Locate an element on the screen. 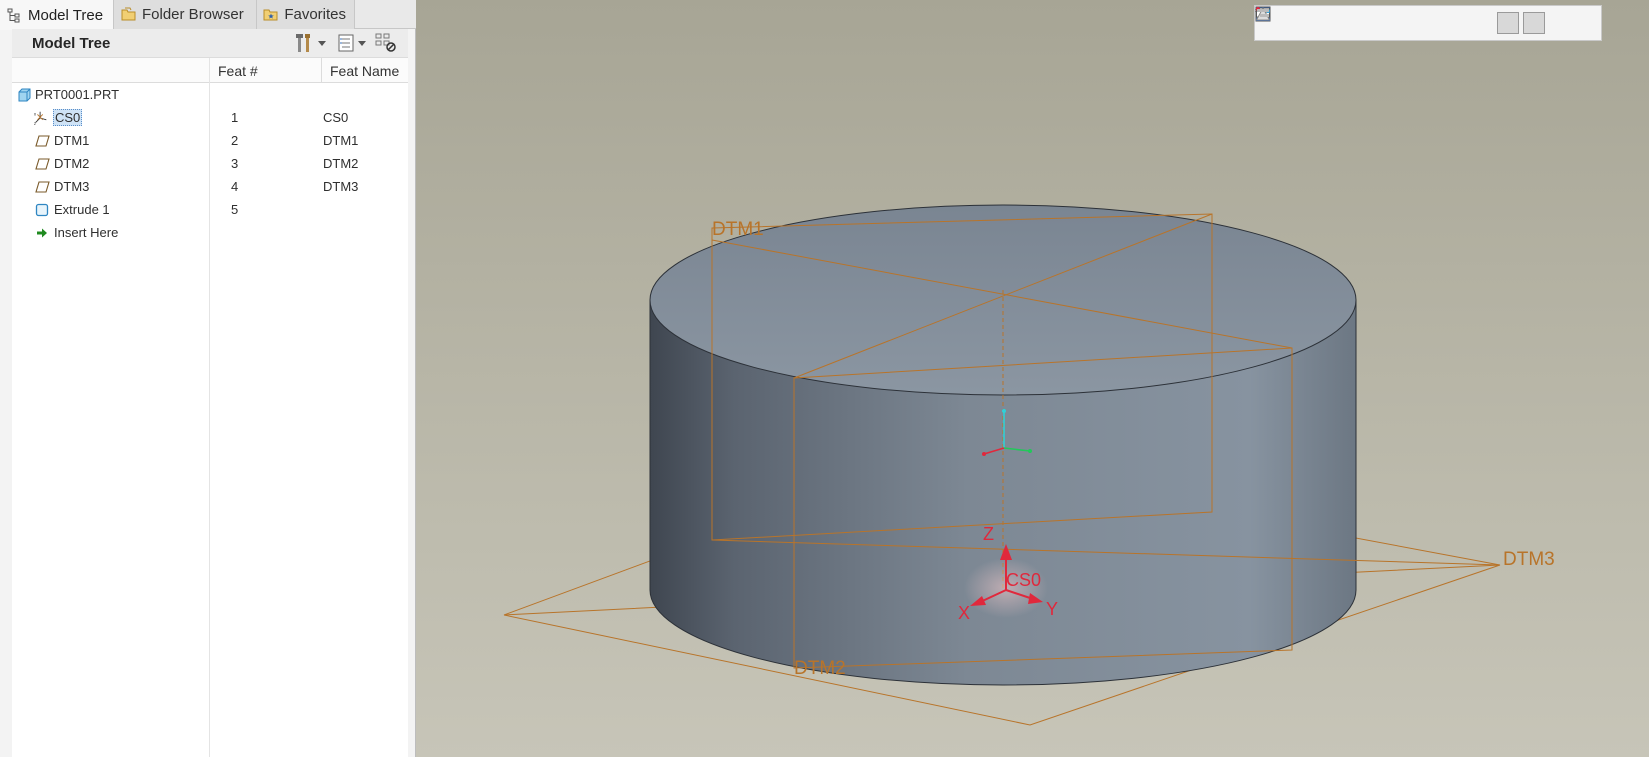  tree-item-cs0: xz CS0 1 CS0 is located at coordinates (210, 118).